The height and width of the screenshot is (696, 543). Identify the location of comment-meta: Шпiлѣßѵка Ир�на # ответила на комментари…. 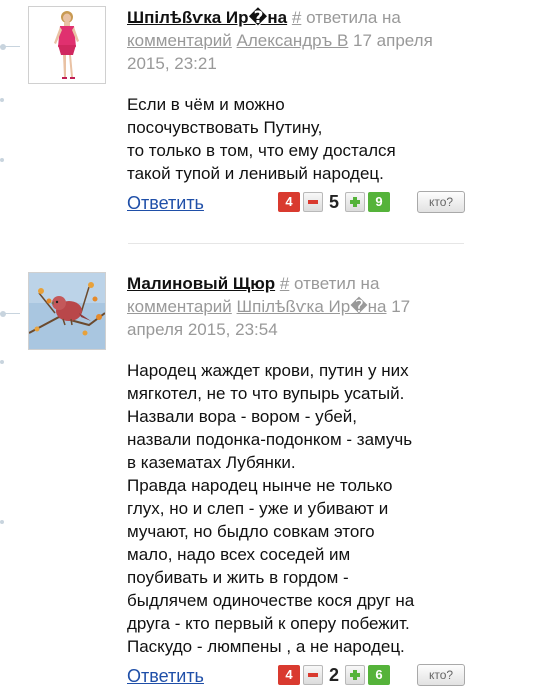
(297, 40).